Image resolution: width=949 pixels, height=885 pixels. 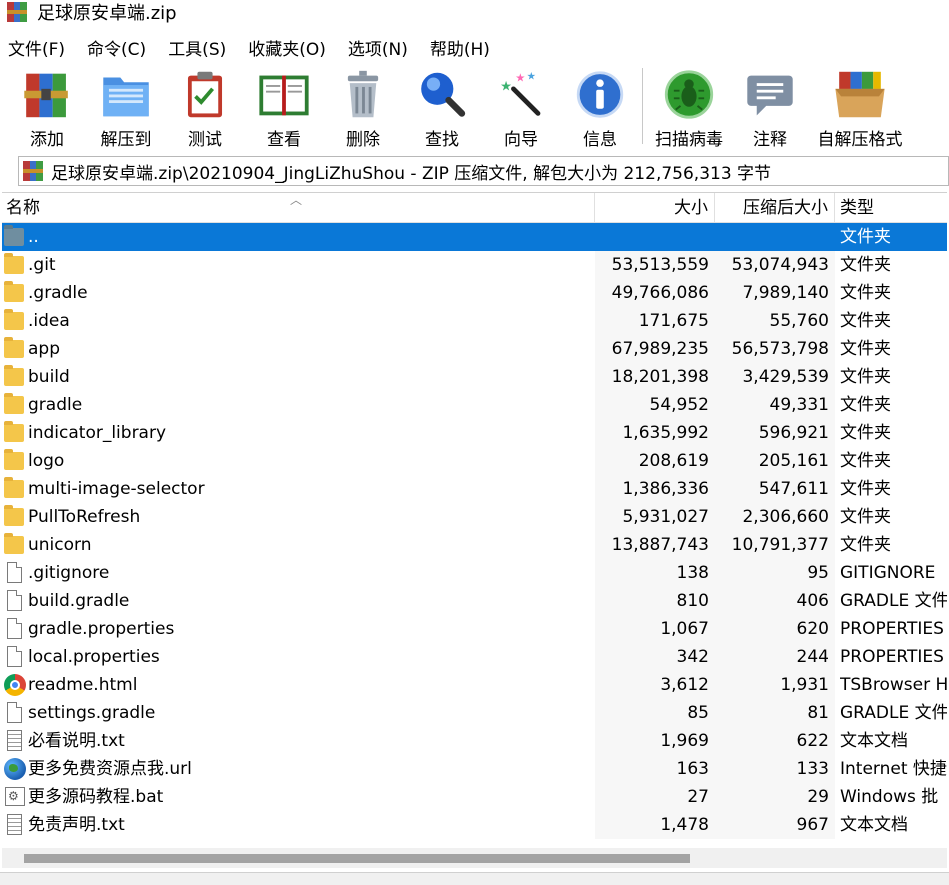 What do you see at coordinates (474, 321) in the screenshot?
I see `file-row: .idea 171,675 55,760 文件夹` at bounding box center [474, 321].